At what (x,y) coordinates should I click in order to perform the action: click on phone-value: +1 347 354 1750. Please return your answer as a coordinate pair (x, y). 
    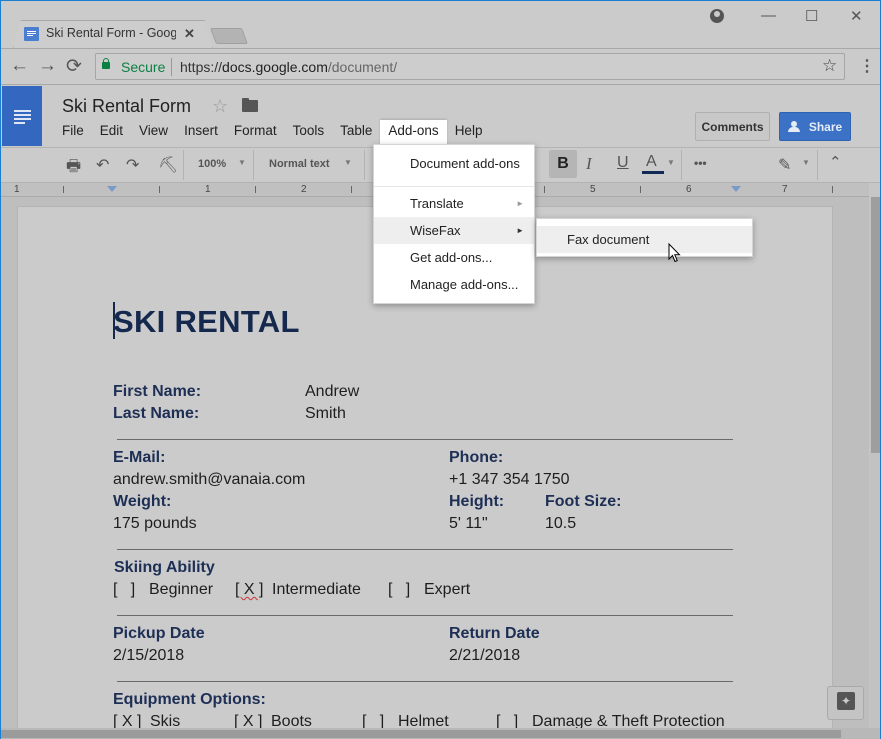
    Looking at the image, I should click on (509, 479).